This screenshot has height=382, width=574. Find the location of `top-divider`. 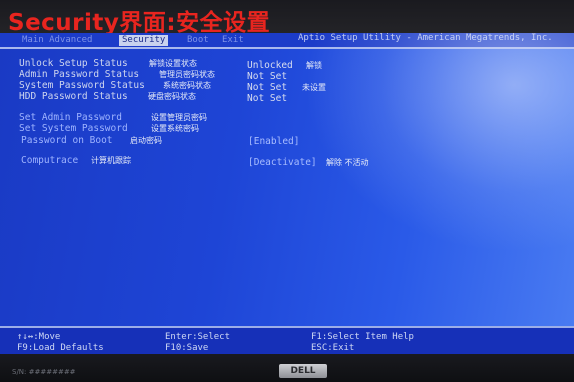

top-divider is located at coordinates (287, 48).